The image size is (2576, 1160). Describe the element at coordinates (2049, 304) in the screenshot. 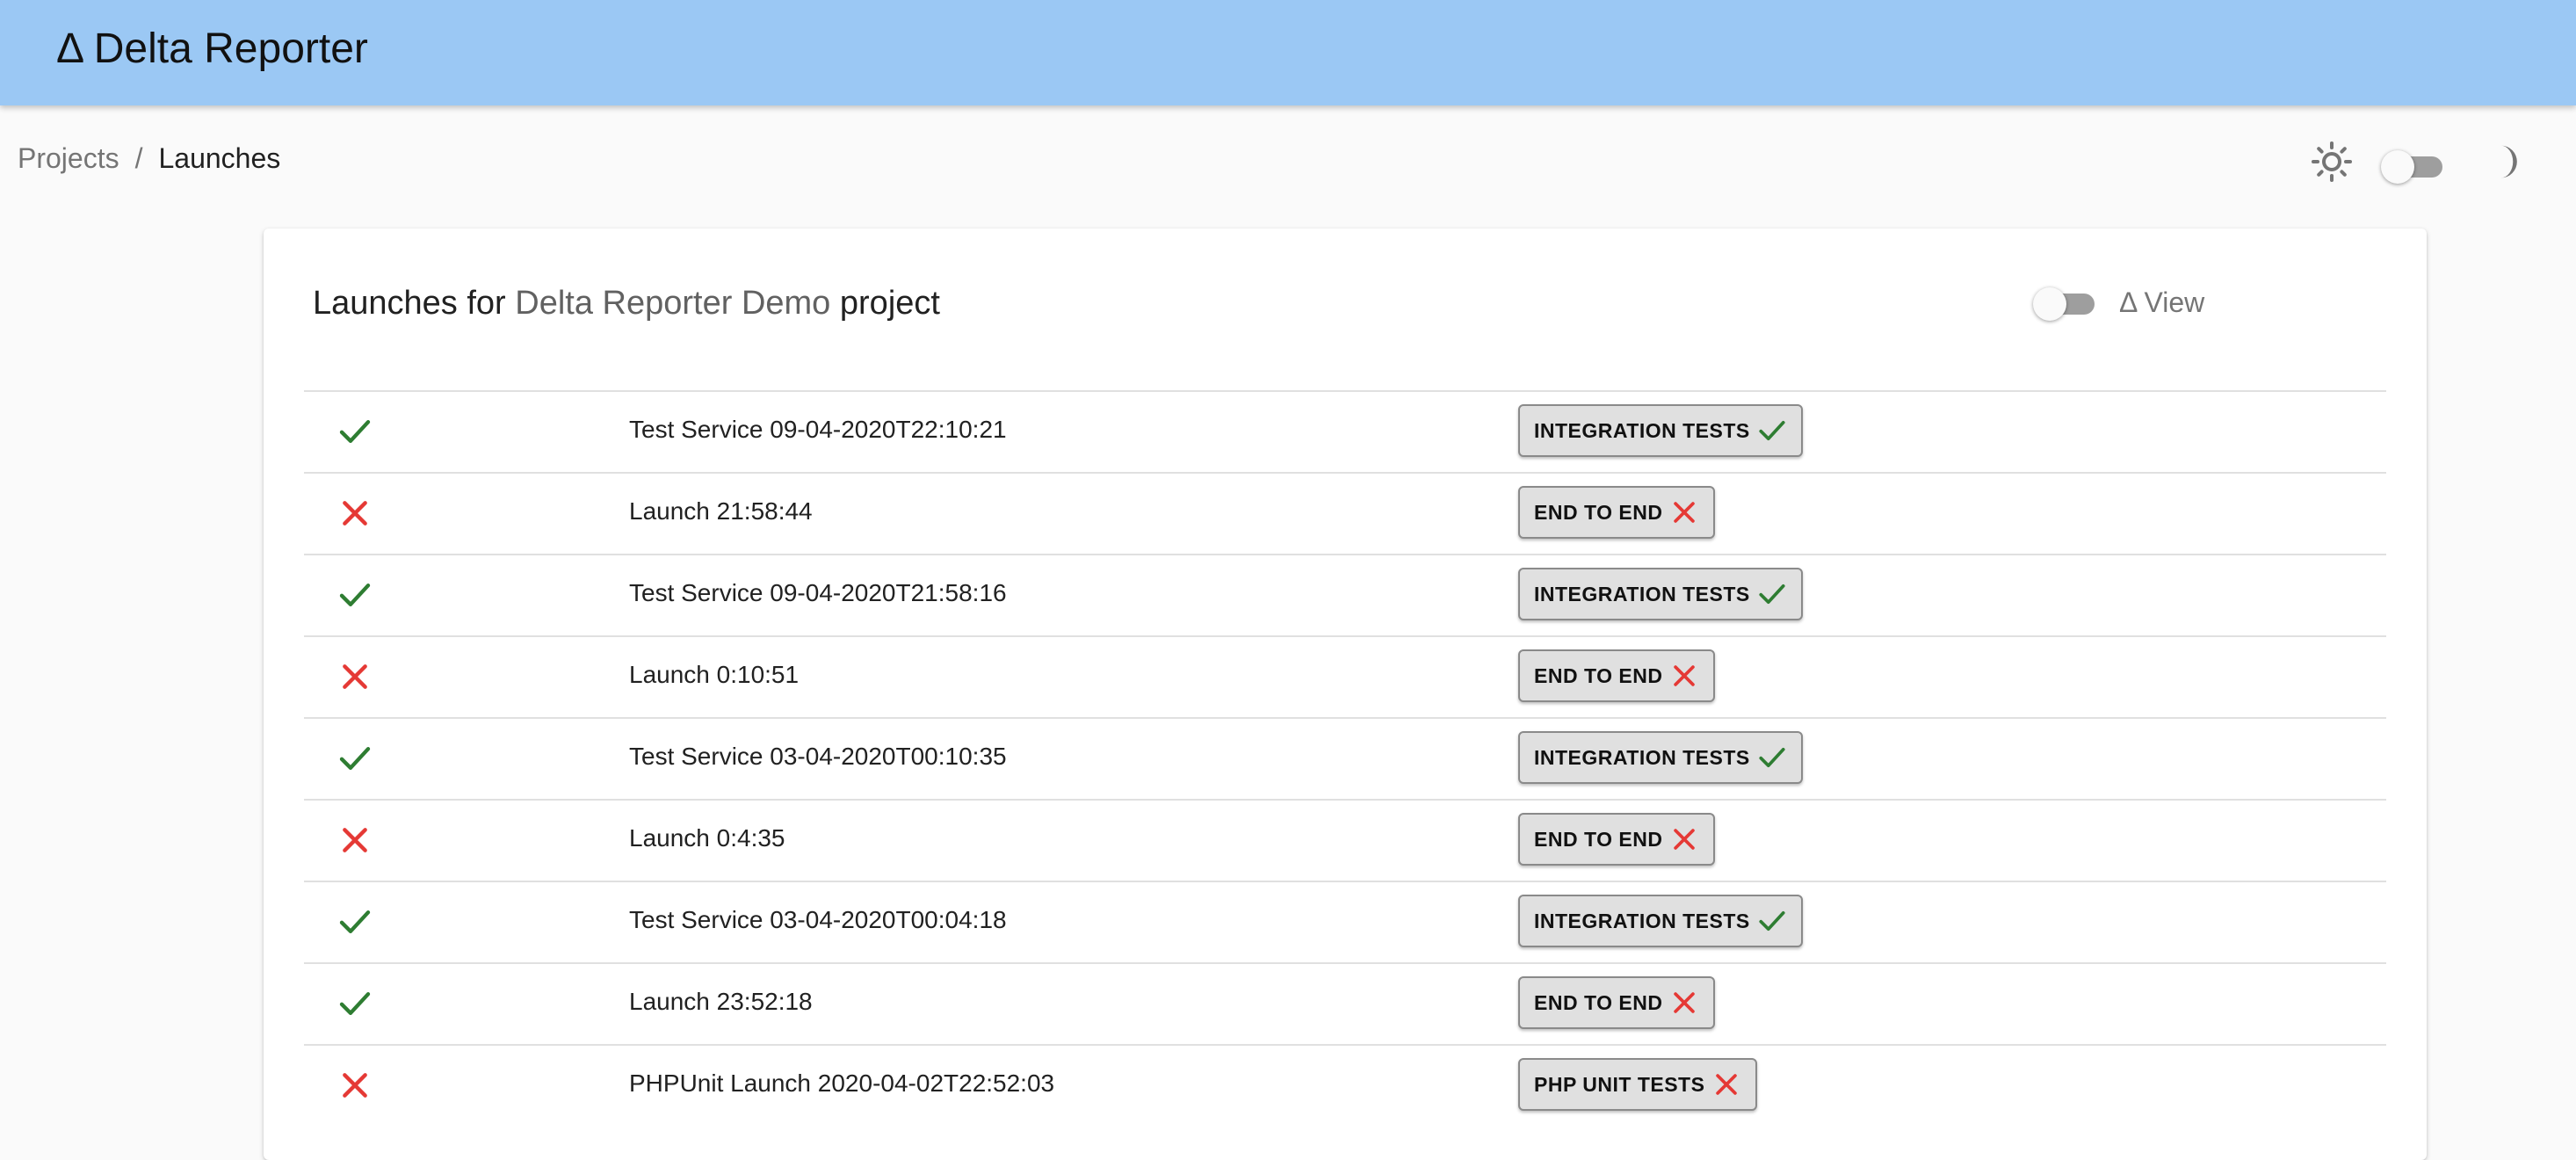

I see `delta-view-toggle-thumb` at that location.